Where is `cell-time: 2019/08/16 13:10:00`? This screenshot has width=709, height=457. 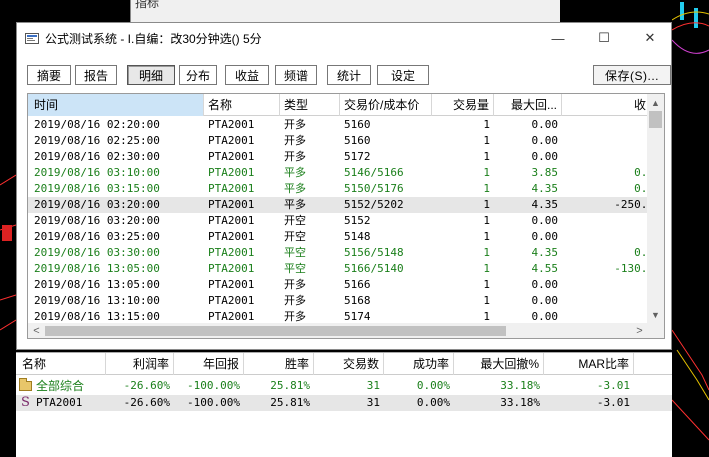
cell-time: 2019/08/16 13:10:00 is located at coordinates (97, 300).